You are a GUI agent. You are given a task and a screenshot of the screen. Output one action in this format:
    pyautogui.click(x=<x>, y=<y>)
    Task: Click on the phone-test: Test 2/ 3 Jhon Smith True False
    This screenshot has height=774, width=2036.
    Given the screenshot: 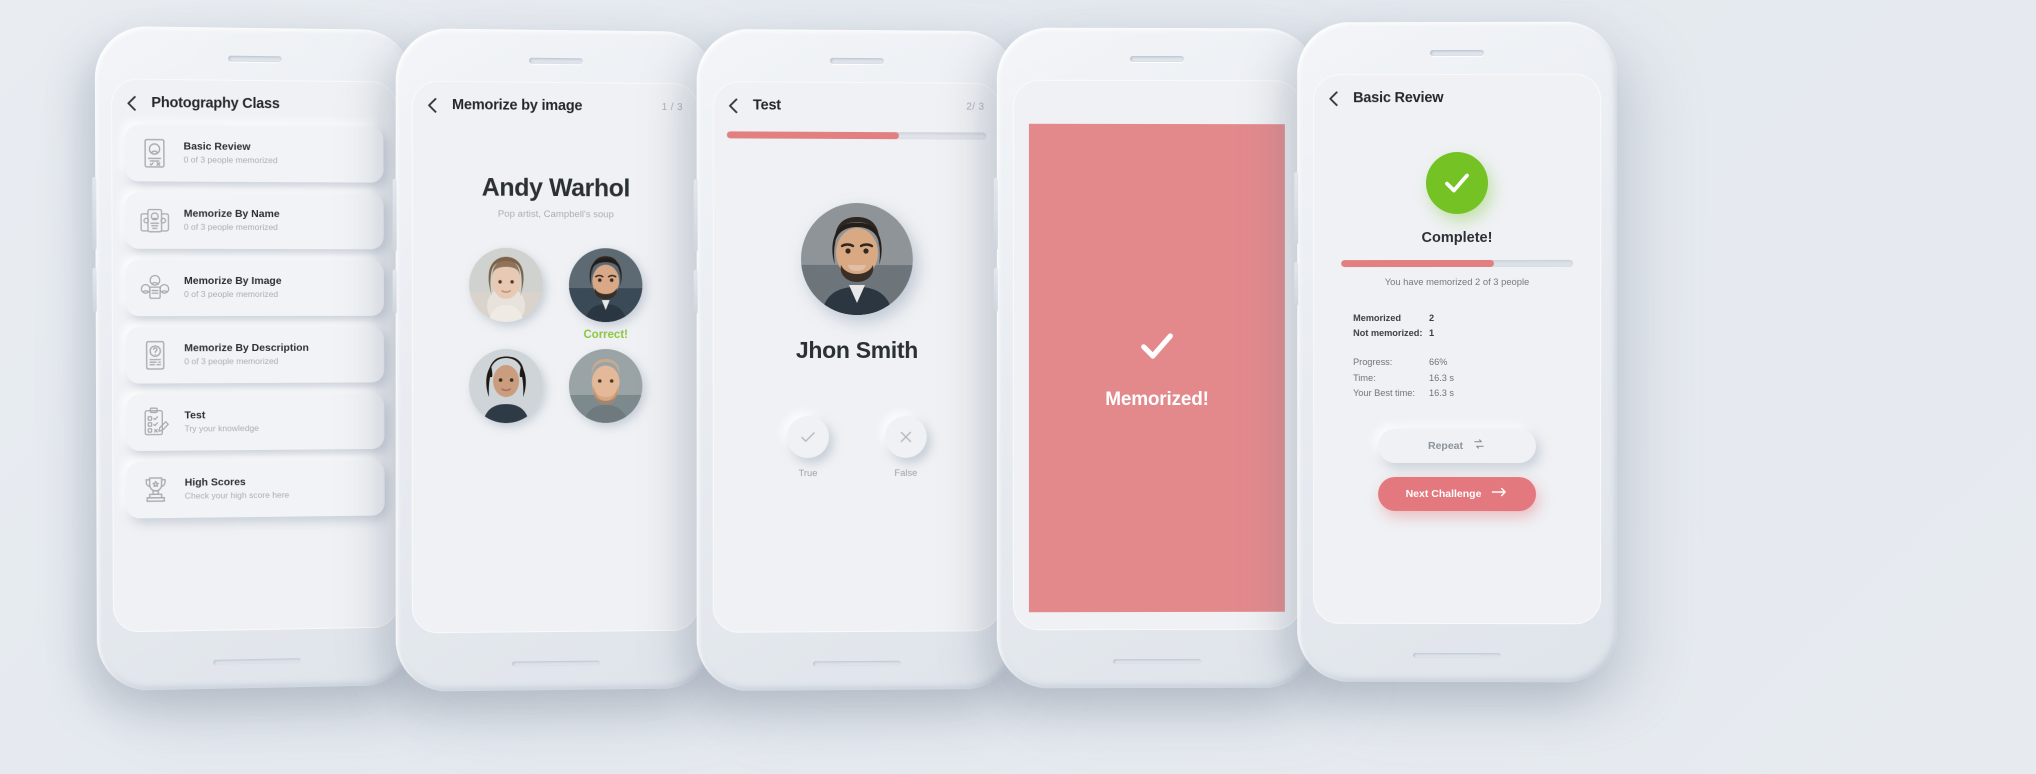 What is the action you would take?
    pyautogui.click(x=856, y=360)
    